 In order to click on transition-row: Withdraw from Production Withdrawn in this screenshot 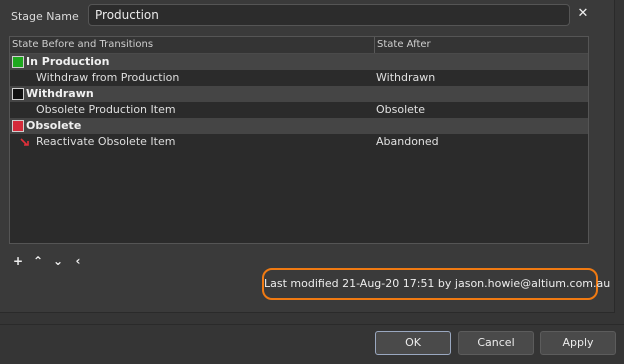, I will do `click(299, 78)`.